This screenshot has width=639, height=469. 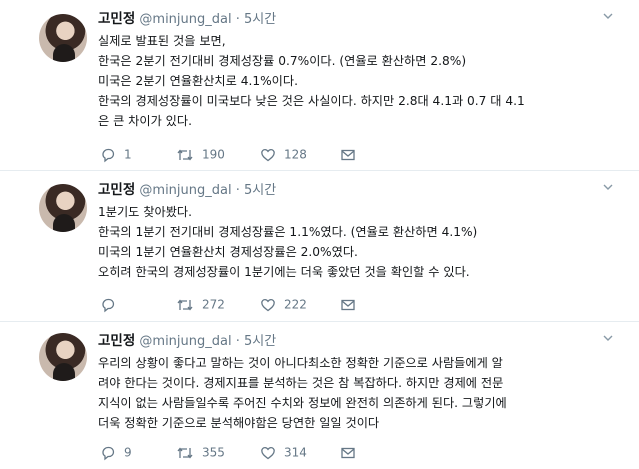 What do you see at coordinates (145, 212) in the screenshot?
I see `tweet-text-line: 1분기도 찾아봤다.` at bounding box center [145, 212].